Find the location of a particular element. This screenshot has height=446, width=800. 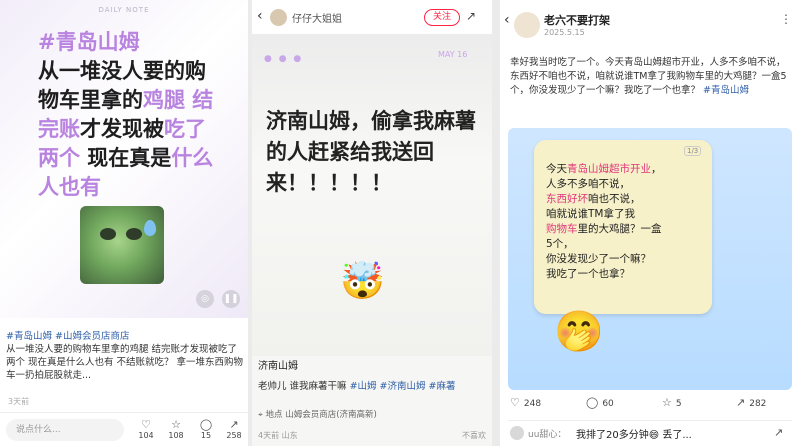

frog-sticker is located at coordinates (122, 245).